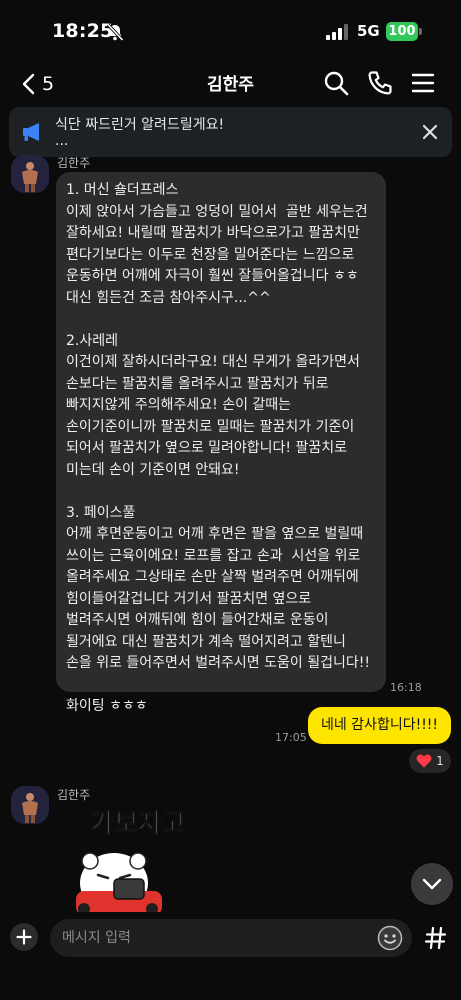 The image size is (461, 1000). What do you see at coordinates (423, 83) in the screenshot?
I see `menu-icon` at bounding box center [423, 83].